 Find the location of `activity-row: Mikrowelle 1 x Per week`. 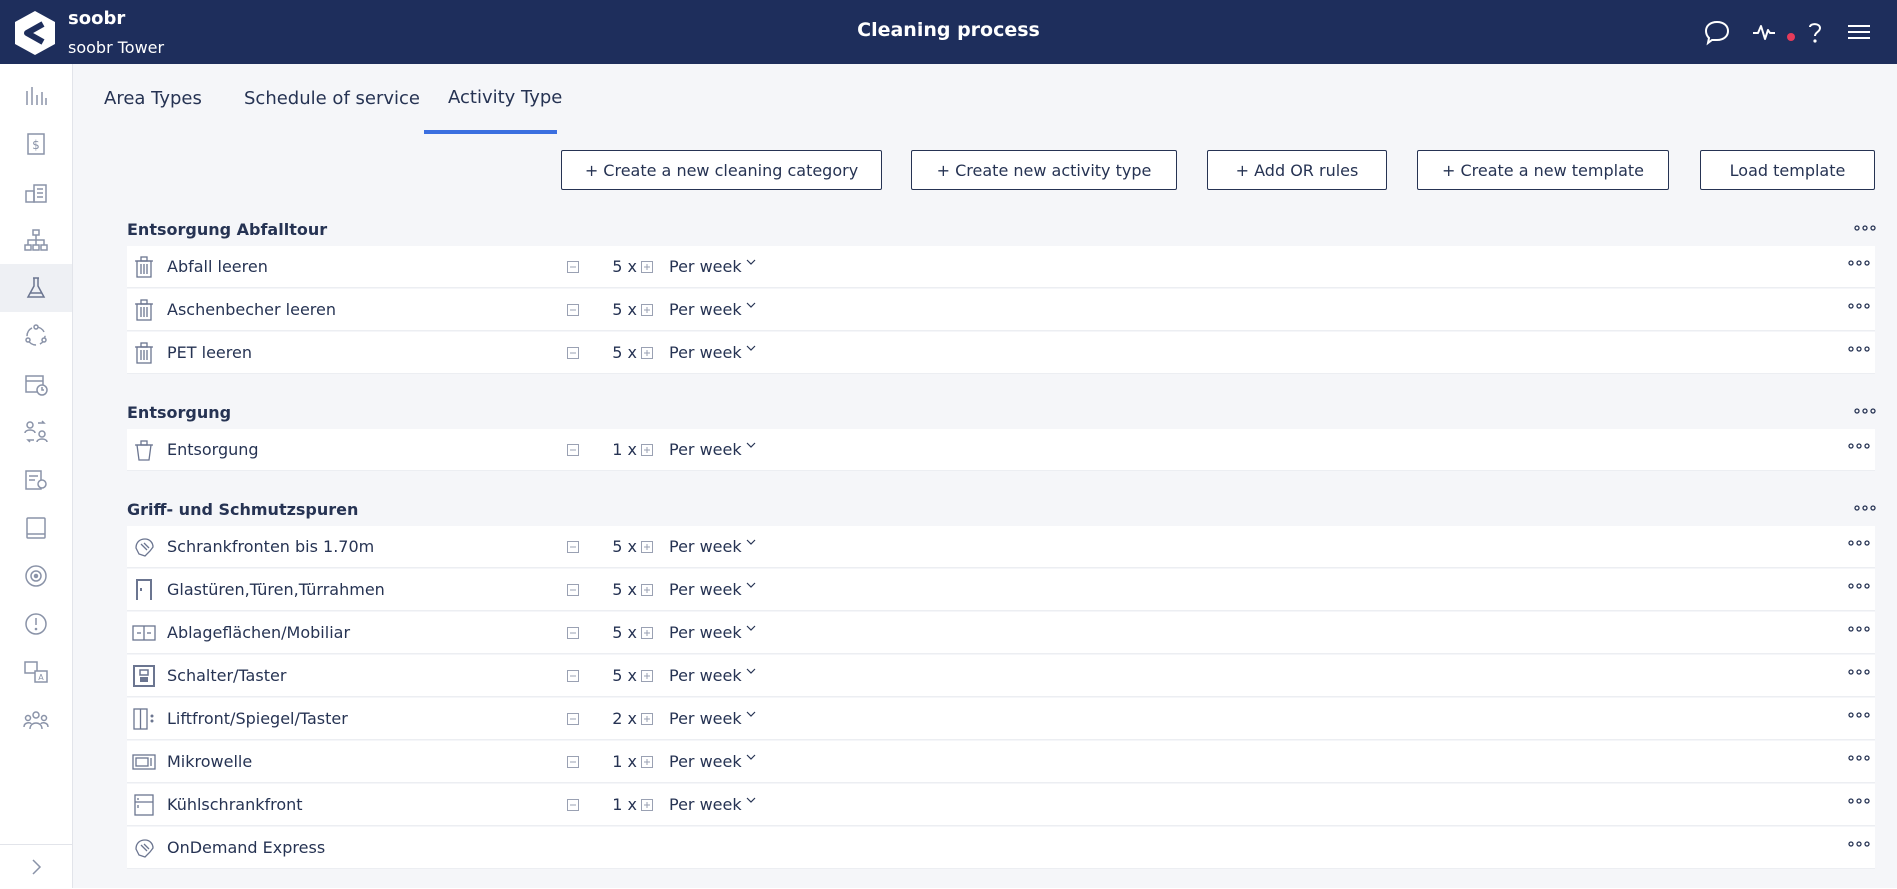

activity-row: Mikrowelle 1 x Per week is located at coordinates (1001, 762).